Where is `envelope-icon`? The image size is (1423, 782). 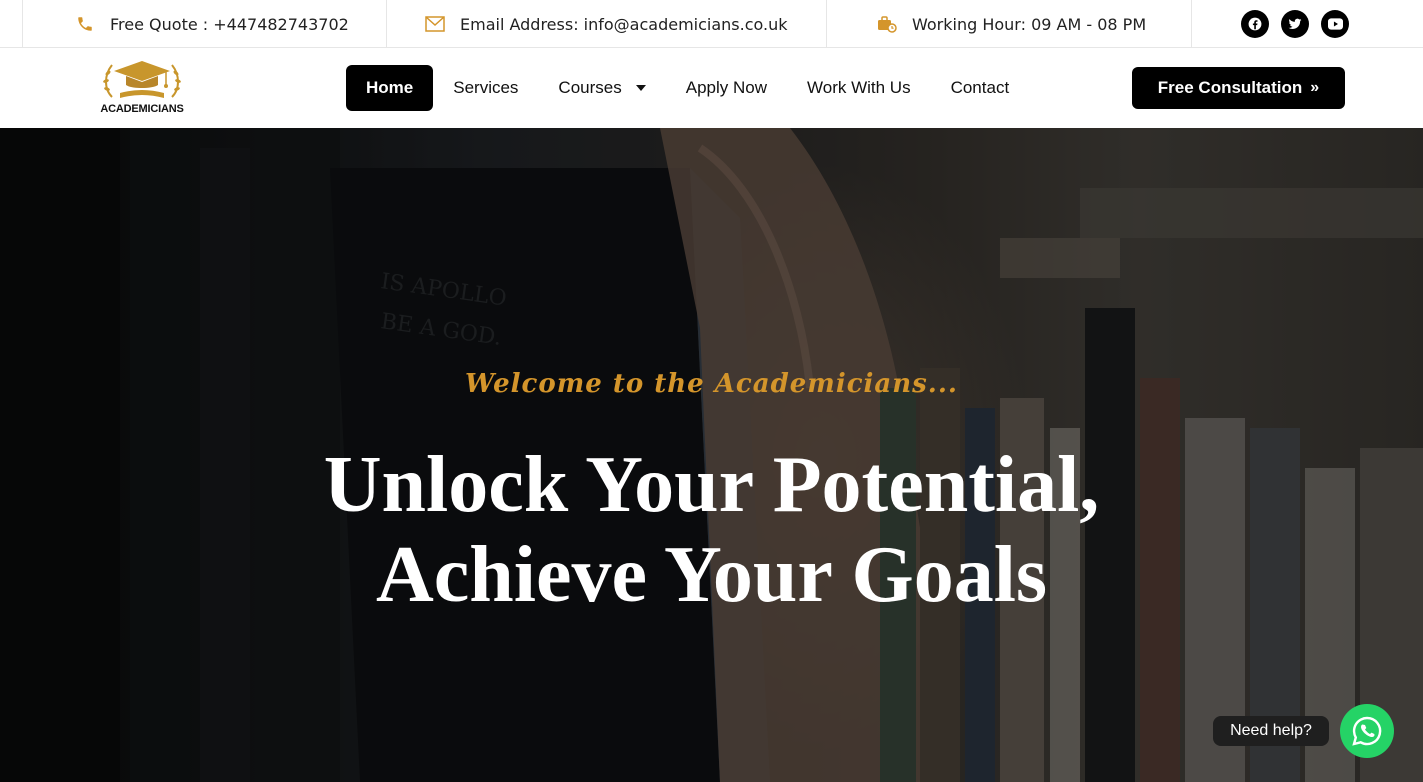 envelope-icon is located at coordinates (435, 24).